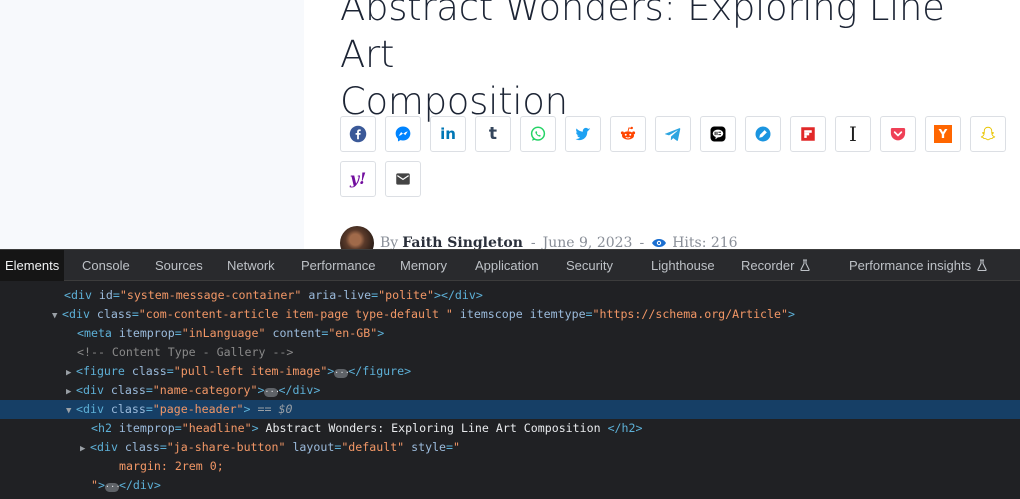  I want to click on share-reddit-button, so click(628, 134).